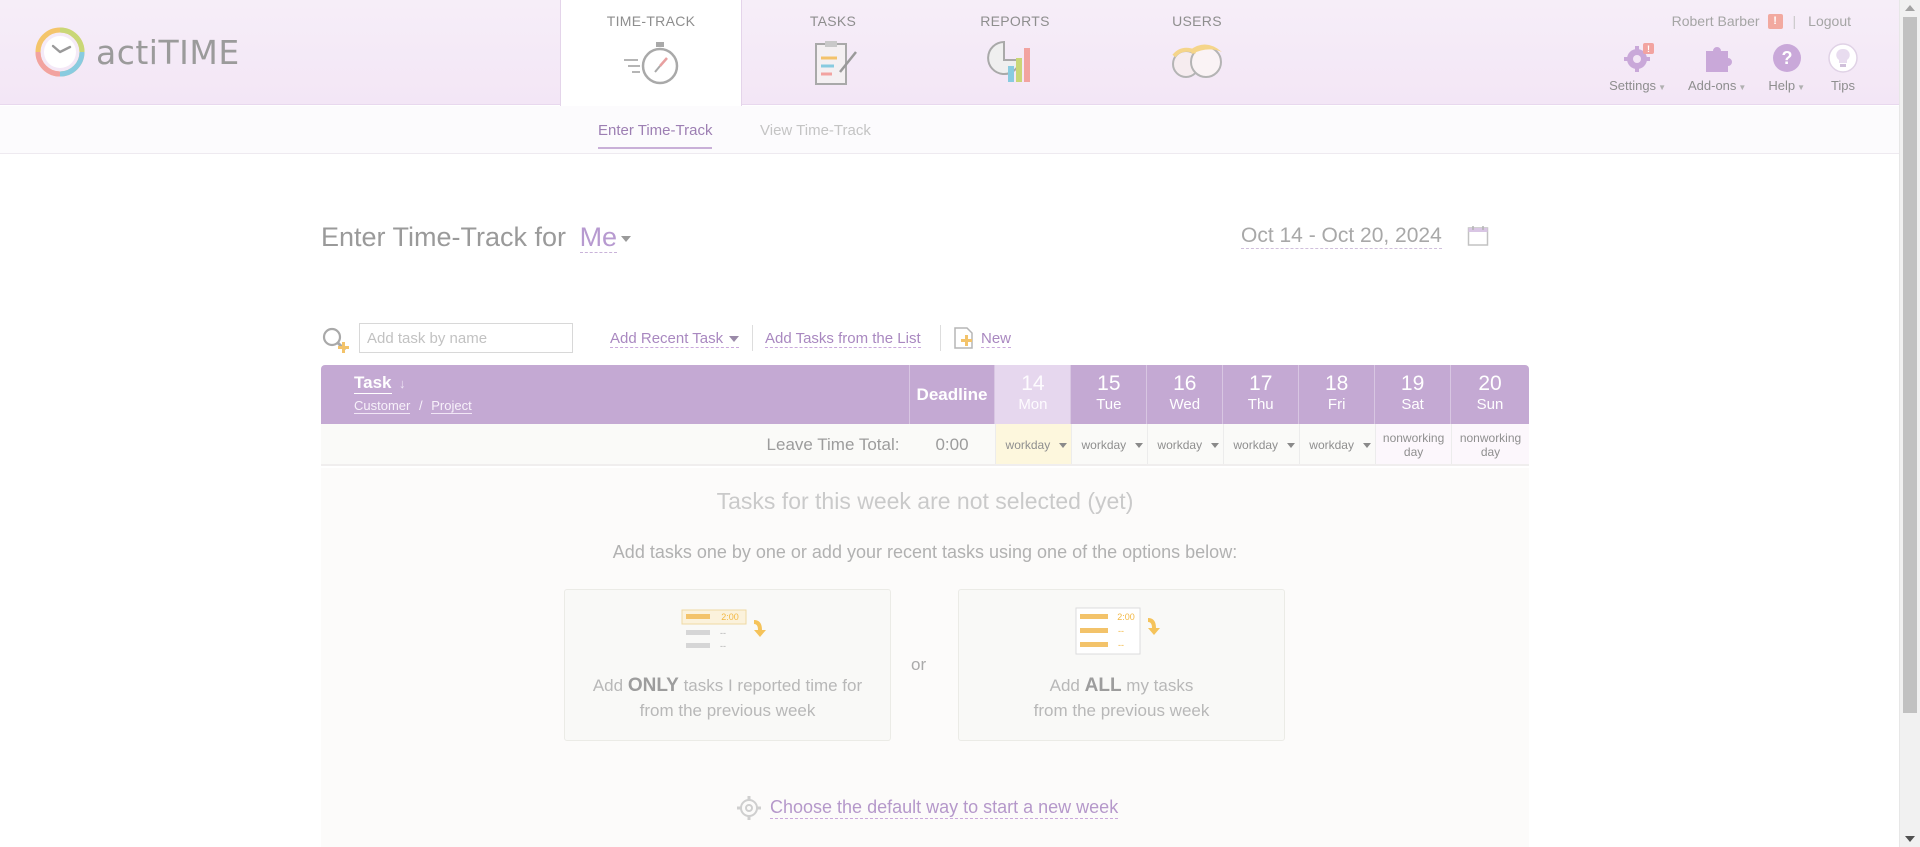 The width and height of the screenshot is (1920, 847). Describe the element at coordinates (996, 339) in the screenshot. I see `new-task-button: New` at that location.